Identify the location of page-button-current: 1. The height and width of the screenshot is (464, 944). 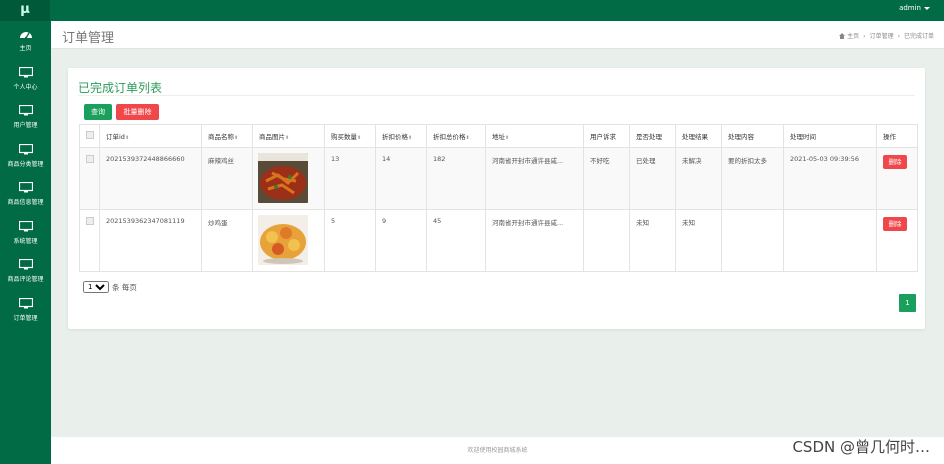
(907, 303).